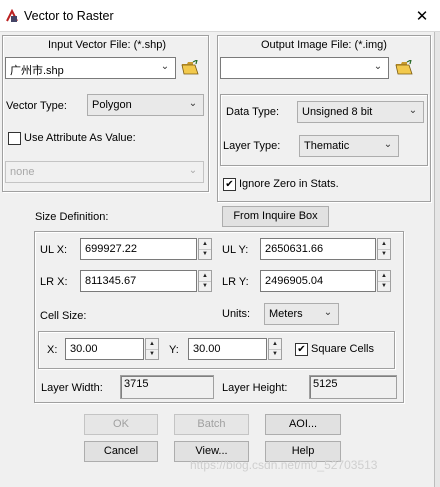 This screenshot has width=440, height=487. What do you see at coordinates (294, 281) in the screenshot?
I see `lr-y-value: 2496905.04` at bounding box center [294, 281].